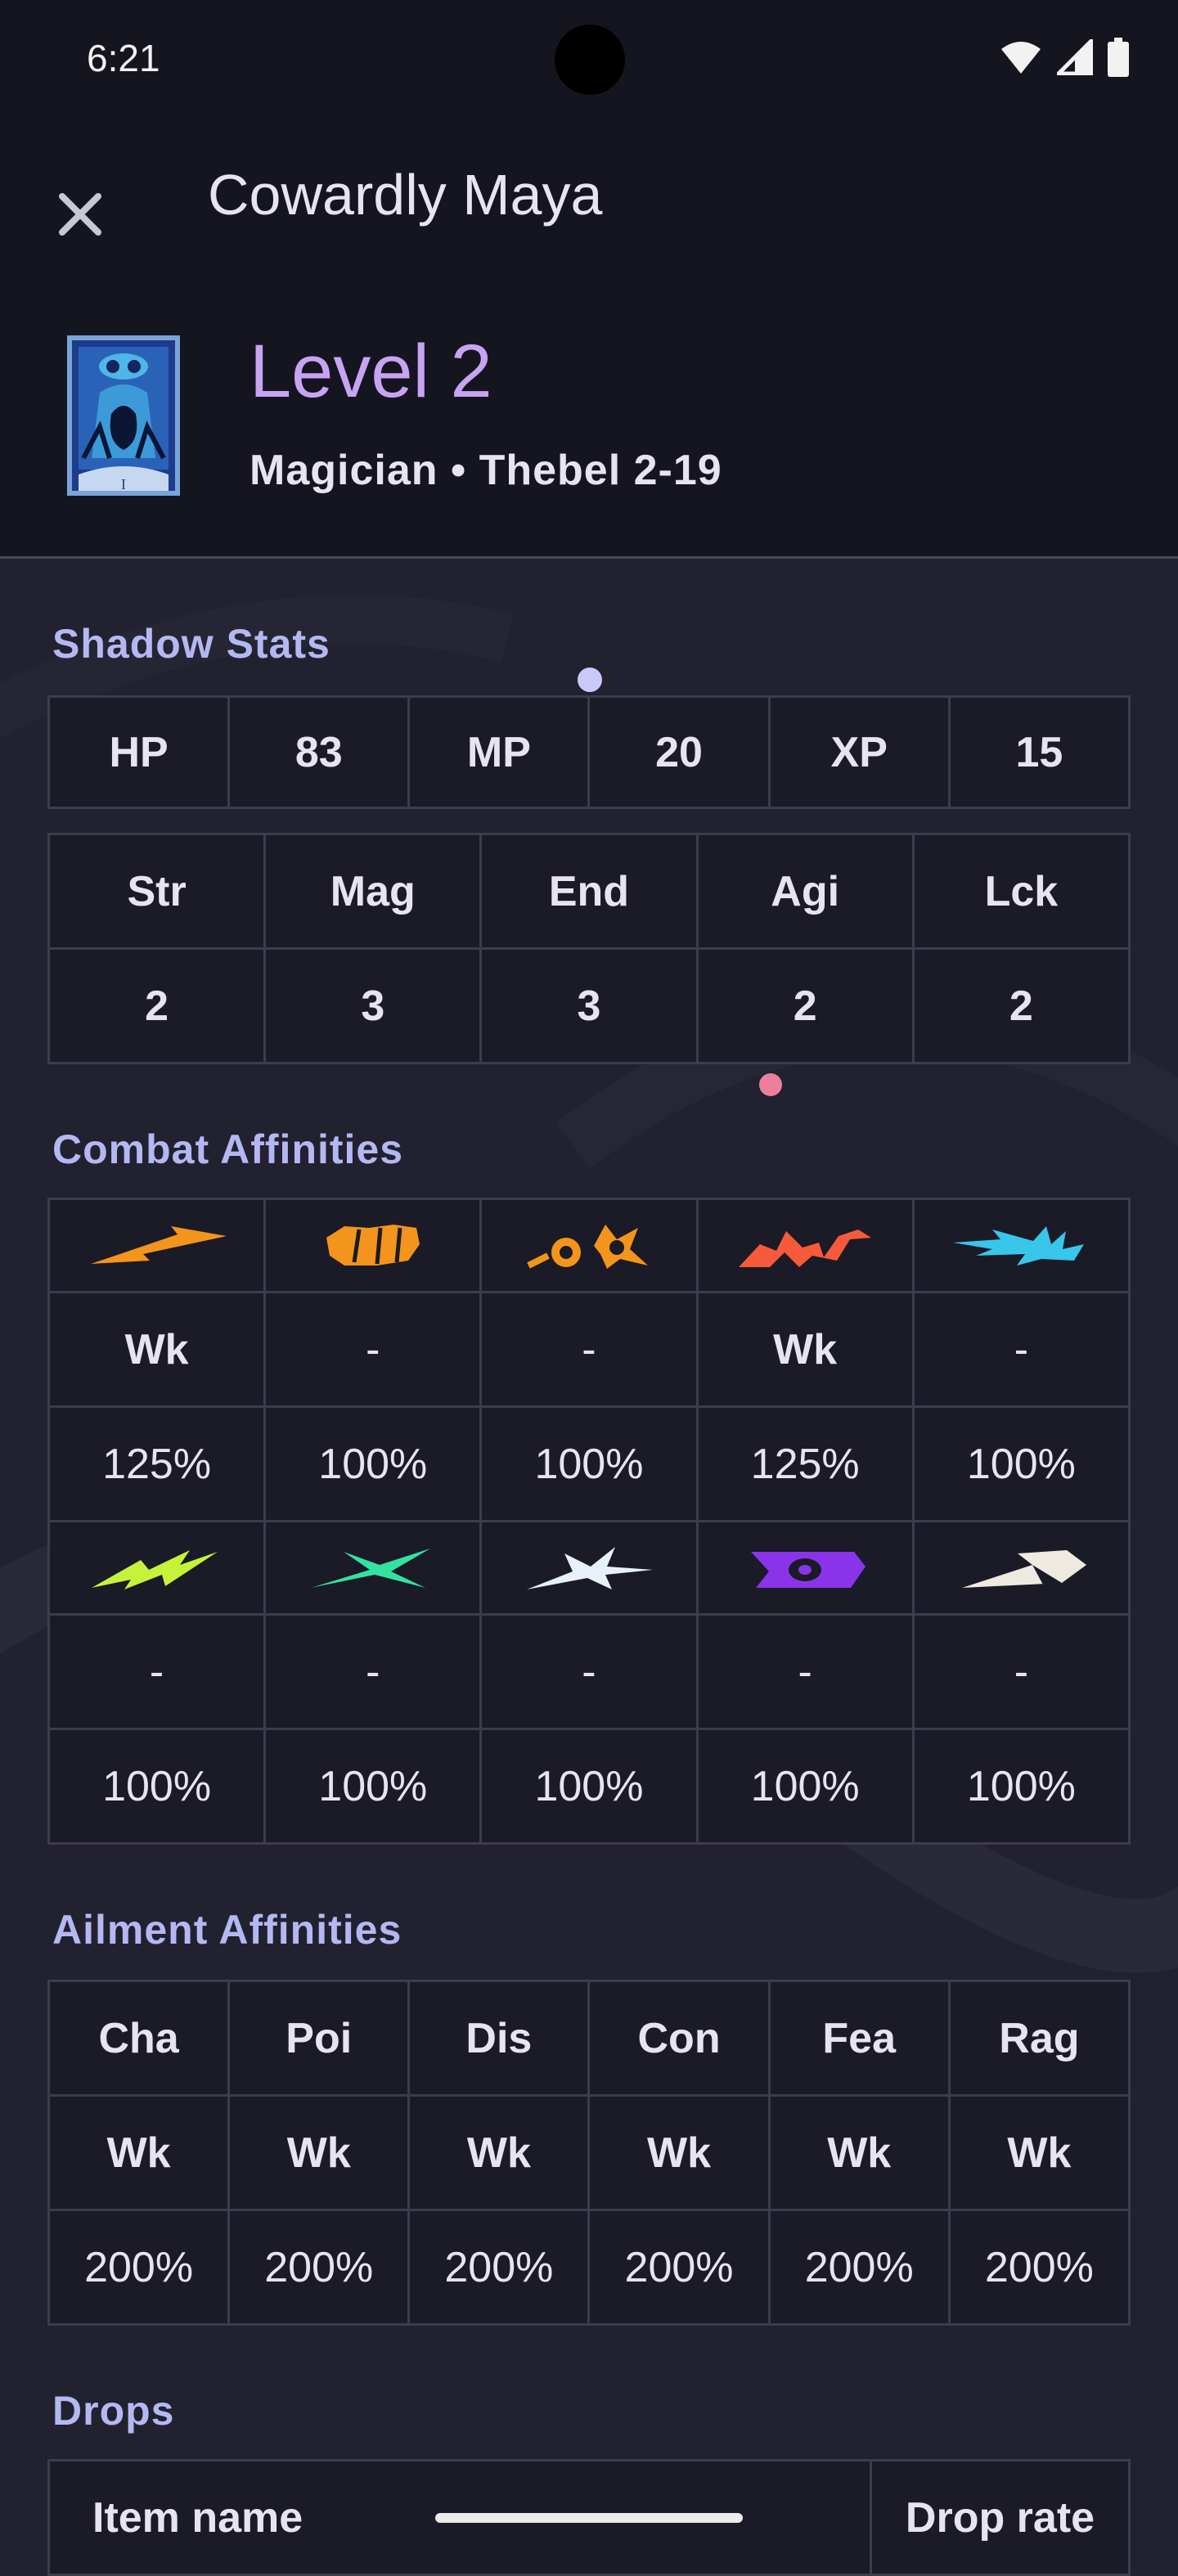  What do you see at coordinates (228, 1149) in the screenshot?
I see `section-title-combat-affinities: Combat Affinities` at bounding box center [228, 1149].